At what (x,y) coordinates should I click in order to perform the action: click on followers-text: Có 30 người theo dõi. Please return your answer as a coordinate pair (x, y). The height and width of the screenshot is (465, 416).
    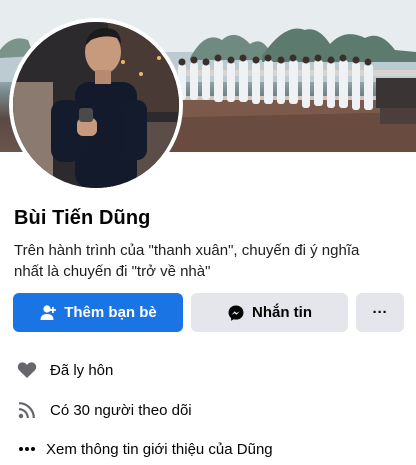
    Looking at the image, I should click on (121, 410).